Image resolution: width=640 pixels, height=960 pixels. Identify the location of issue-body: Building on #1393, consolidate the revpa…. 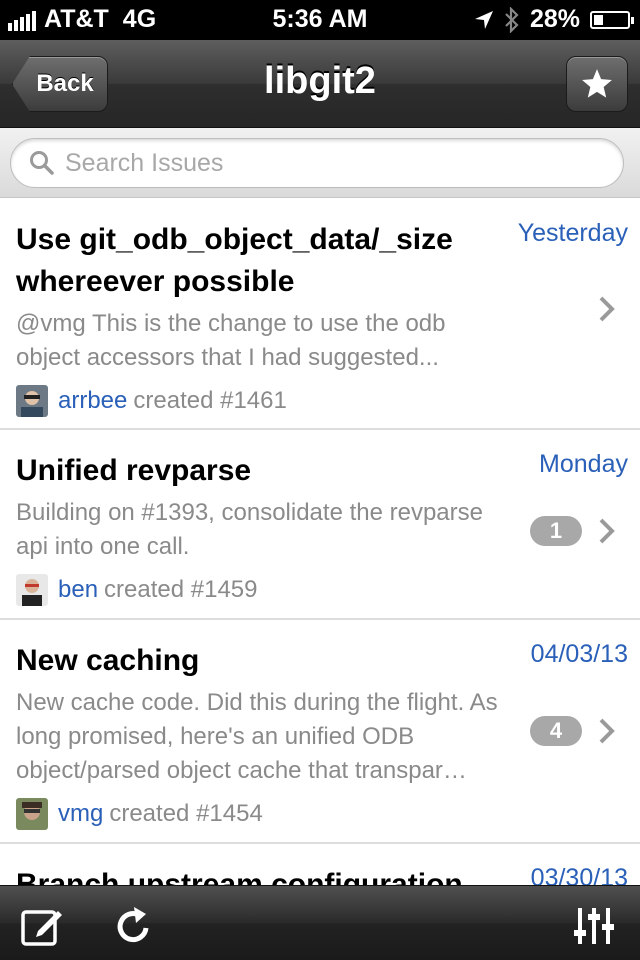
(249, 529).